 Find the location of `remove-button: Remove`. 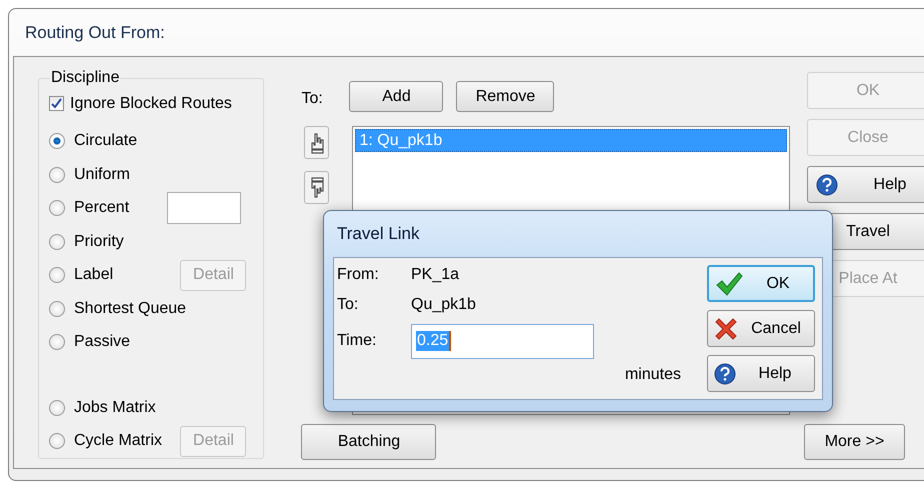

remove-button: Remove is located at coordinates (505, 96).